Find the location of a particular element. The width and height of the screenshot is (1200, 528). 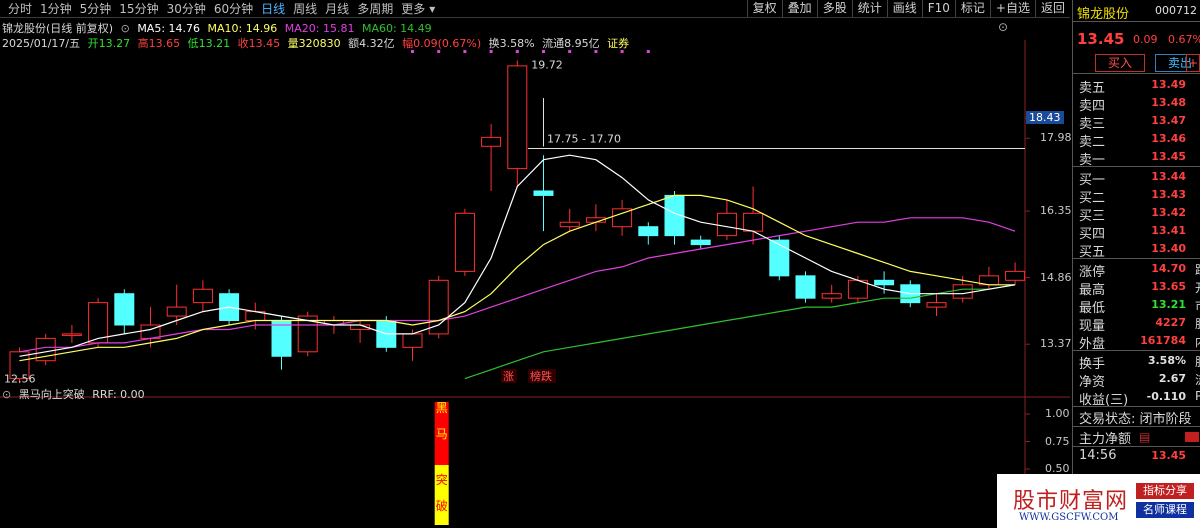

chevron-down-icon: ▾ is located at coordinates (434, 9).